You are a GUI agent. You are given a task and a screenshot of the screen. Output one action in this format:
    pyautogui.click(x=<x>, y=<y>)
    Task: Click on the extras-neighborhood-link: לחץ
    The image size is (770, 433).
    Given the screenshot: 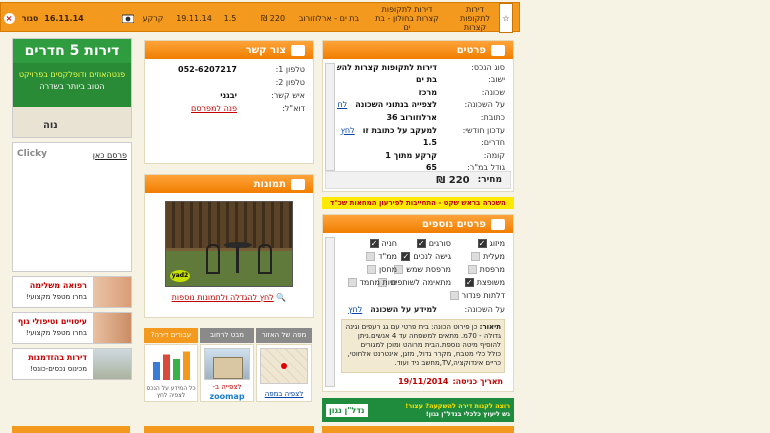 What is the action you would take?
    pyautogui.click(x=355, y=309)
    